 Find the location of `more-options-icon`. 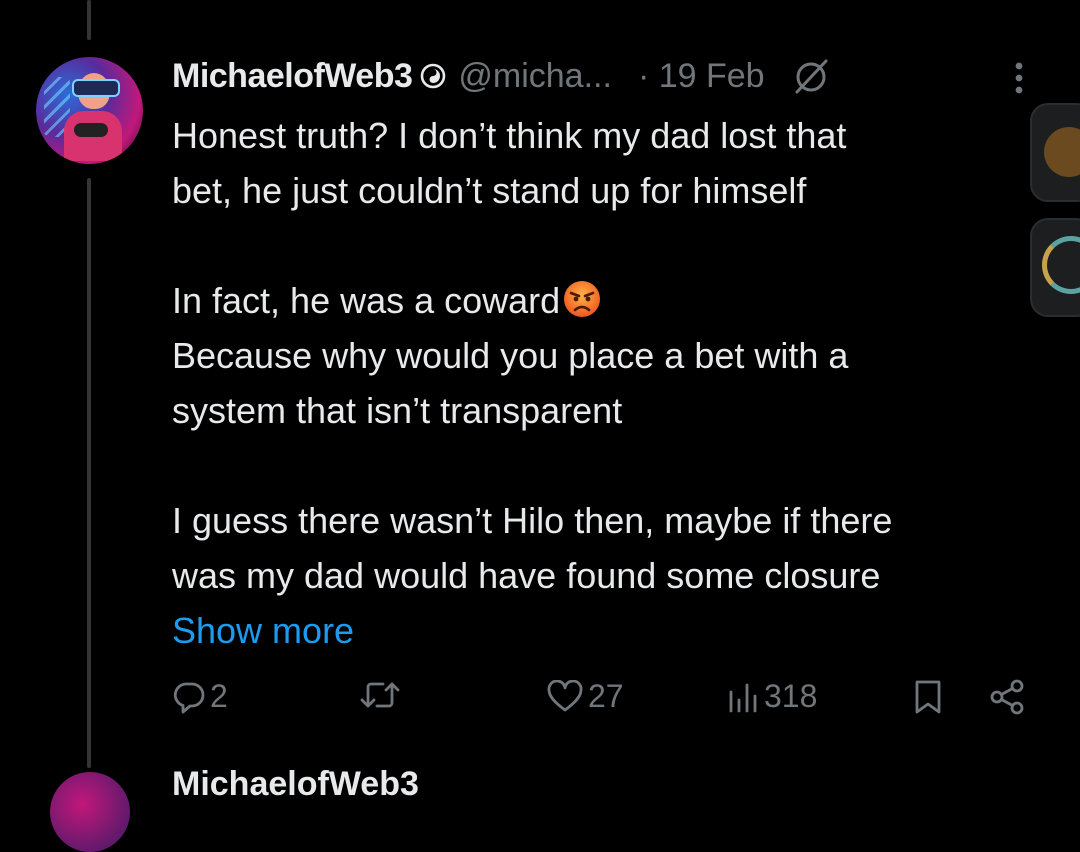

more-options-icon is located at coordinates (1019, 78).